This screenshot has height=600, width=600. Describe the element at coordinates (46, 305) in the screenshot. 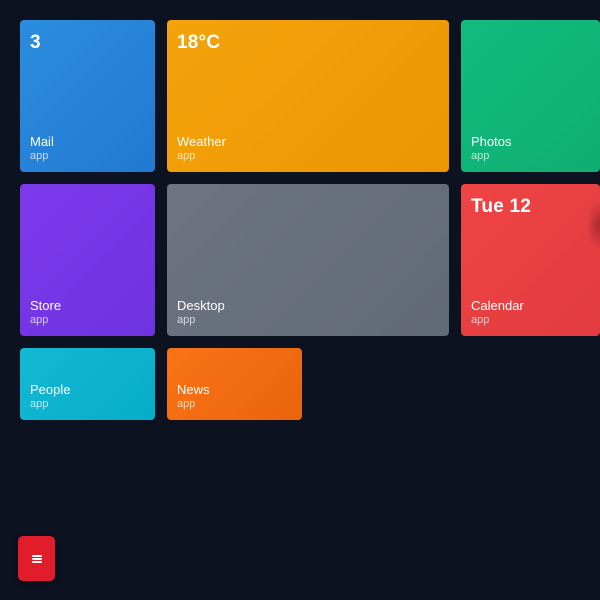

I see `tile-label: Store` at that location.